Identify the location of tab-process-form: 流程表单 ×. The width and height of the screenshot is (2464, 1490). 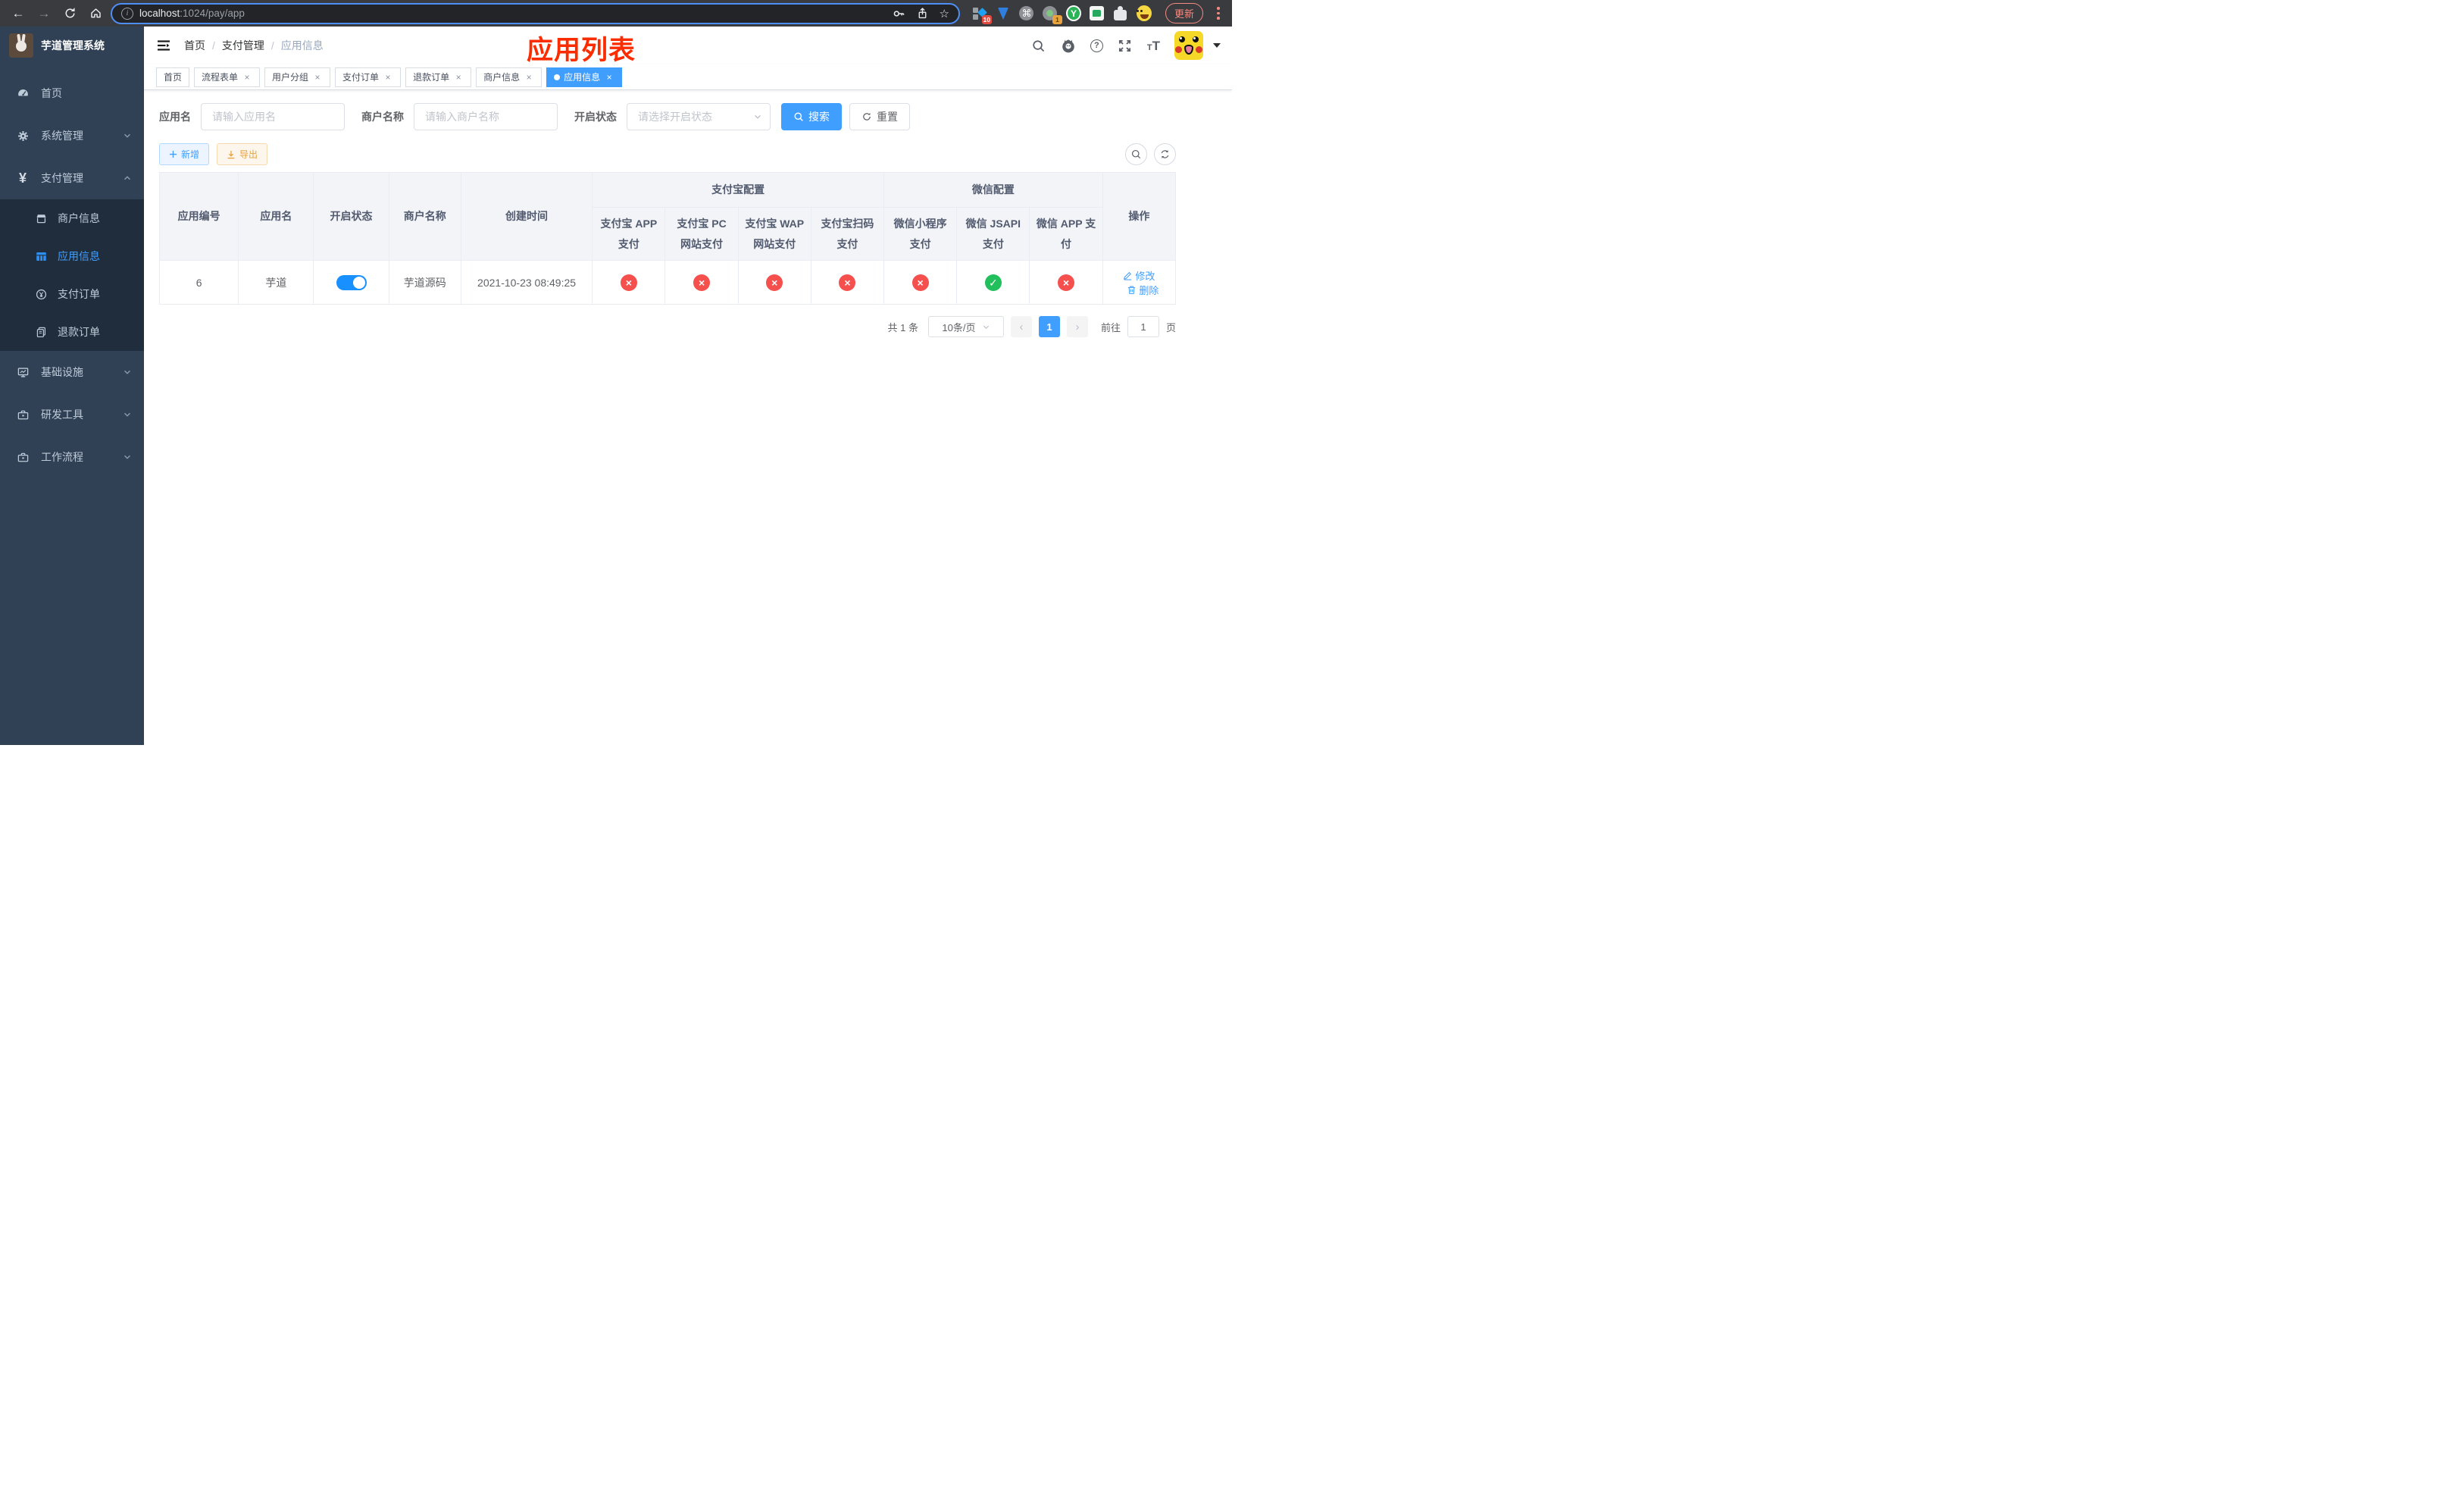
(227, 77).